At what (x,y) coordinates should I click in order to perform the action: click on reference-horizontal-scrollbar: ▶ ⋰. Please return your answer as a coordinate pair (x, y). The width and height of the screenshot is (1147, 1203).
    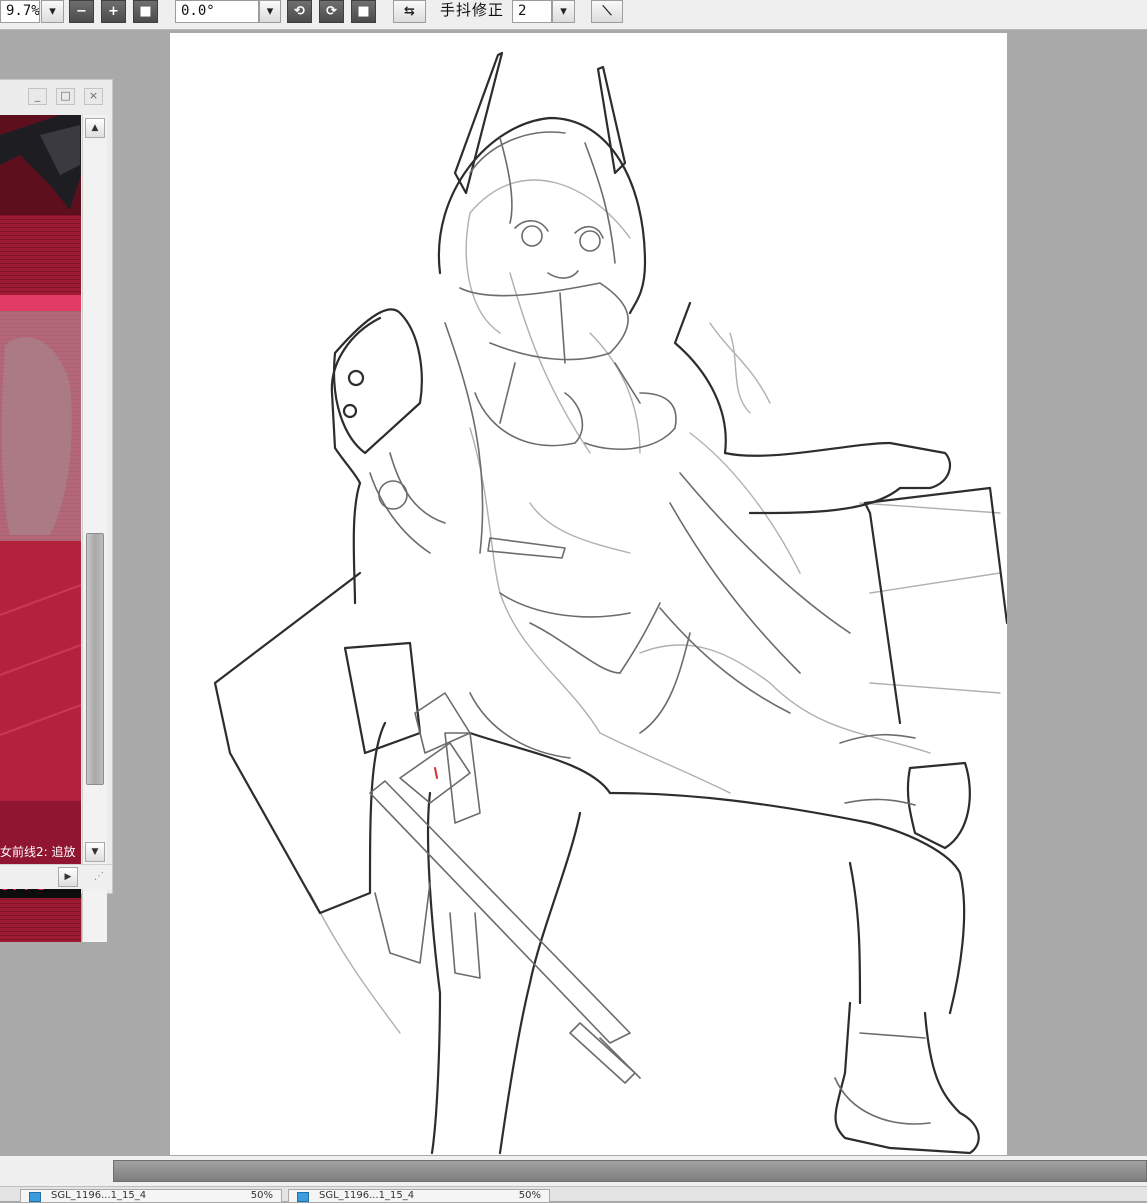
    Looking at the image, I should click on (56, 876).